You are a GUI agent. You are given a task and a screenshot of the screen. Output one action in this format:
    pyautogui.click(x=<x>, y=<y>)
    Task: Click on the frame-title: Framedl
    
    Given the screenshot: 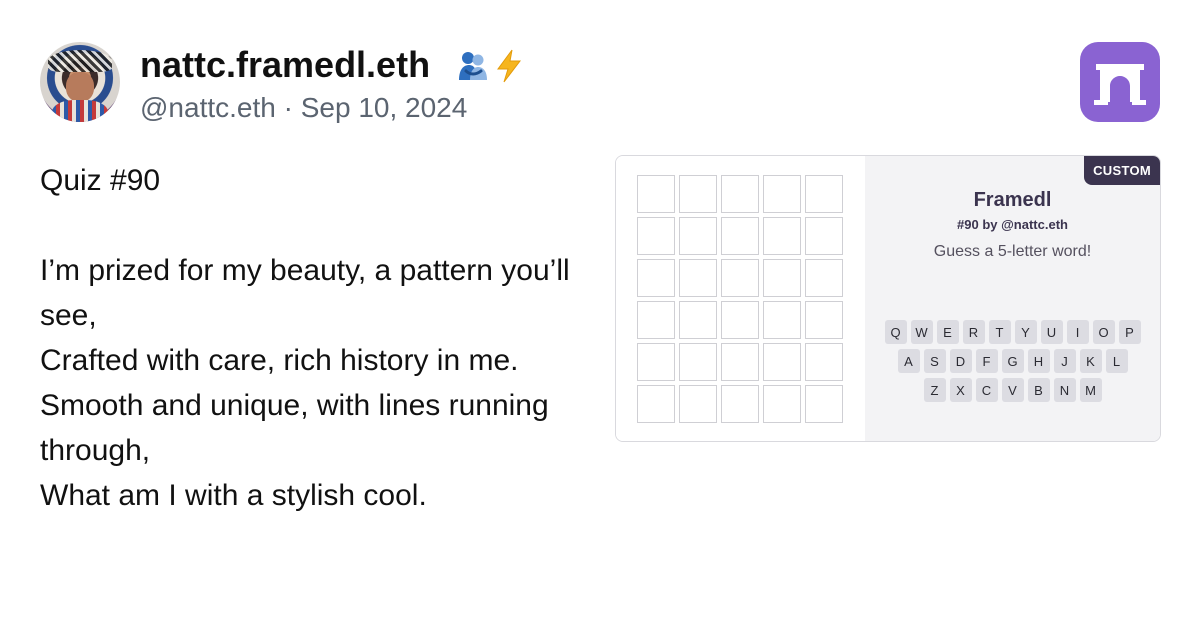 What is the action you would take?
    pyautogui.click(x=1012, y=200)
    